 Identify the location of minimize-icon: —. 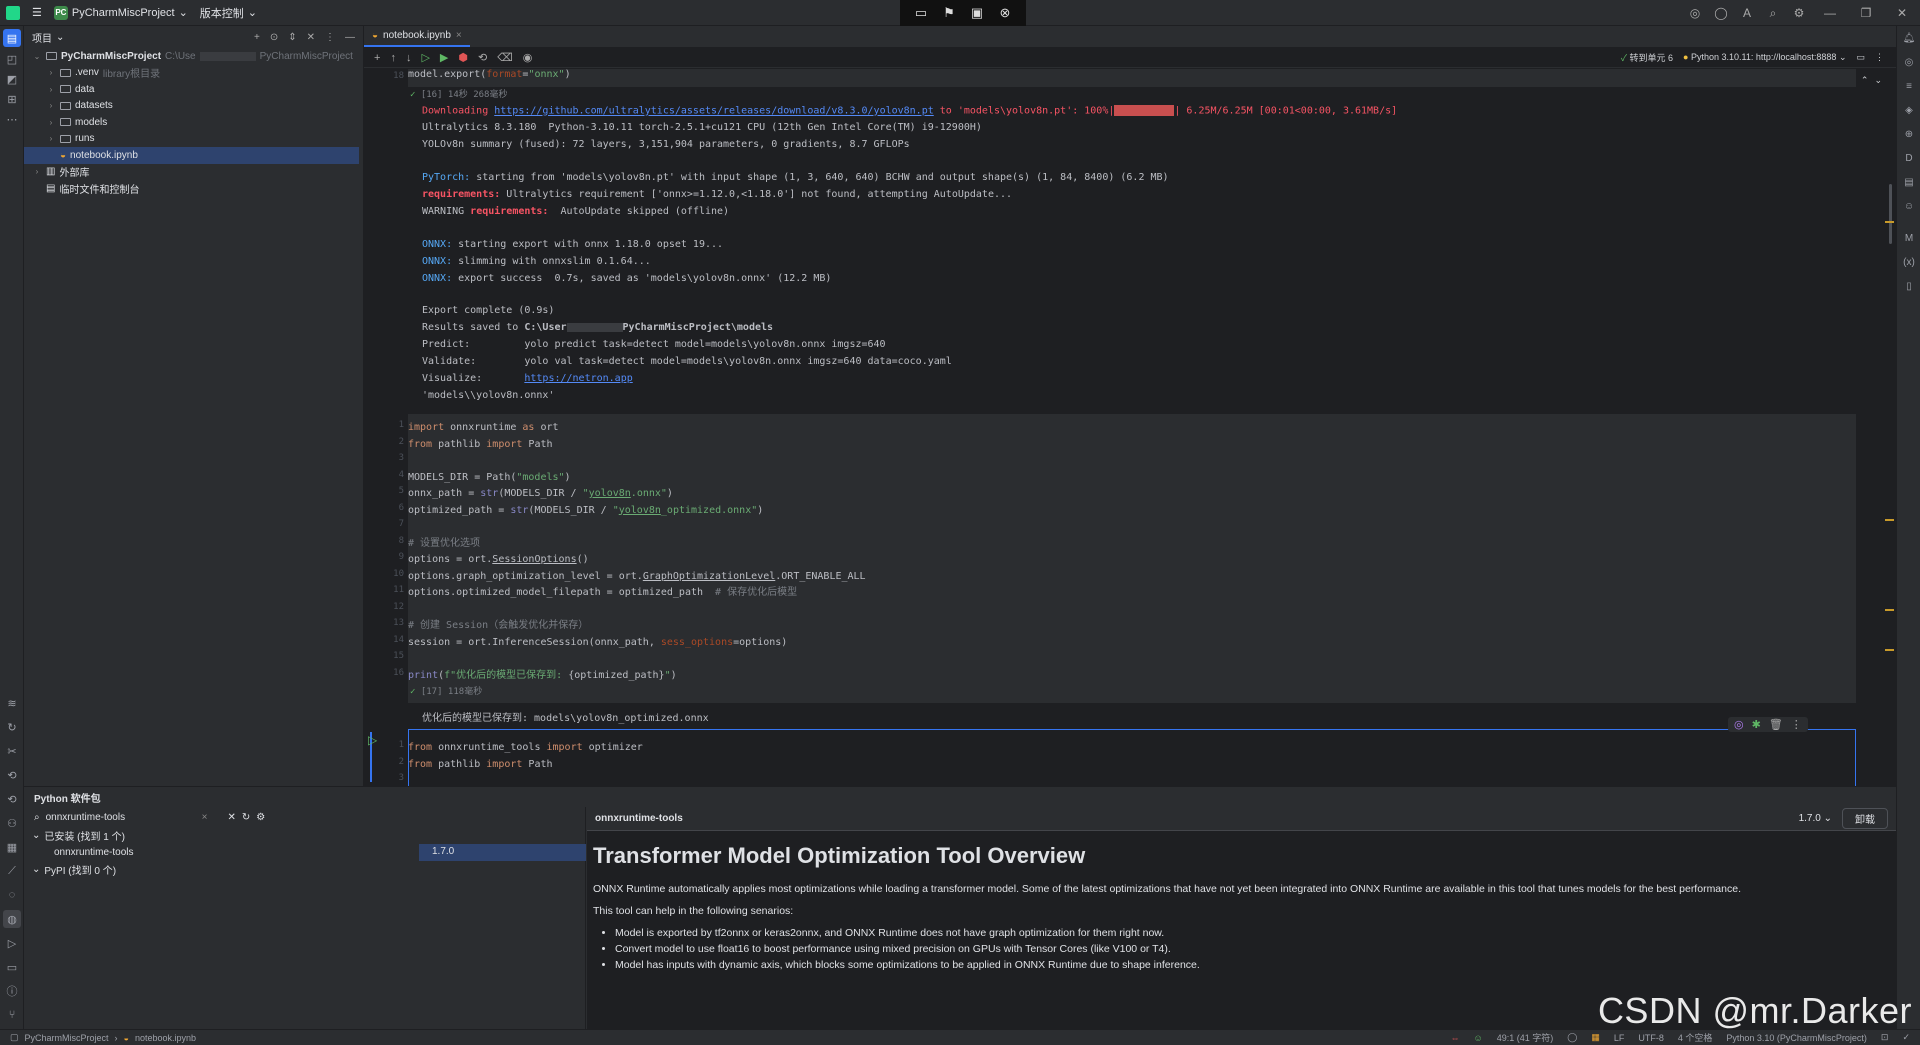
(1830, 13).